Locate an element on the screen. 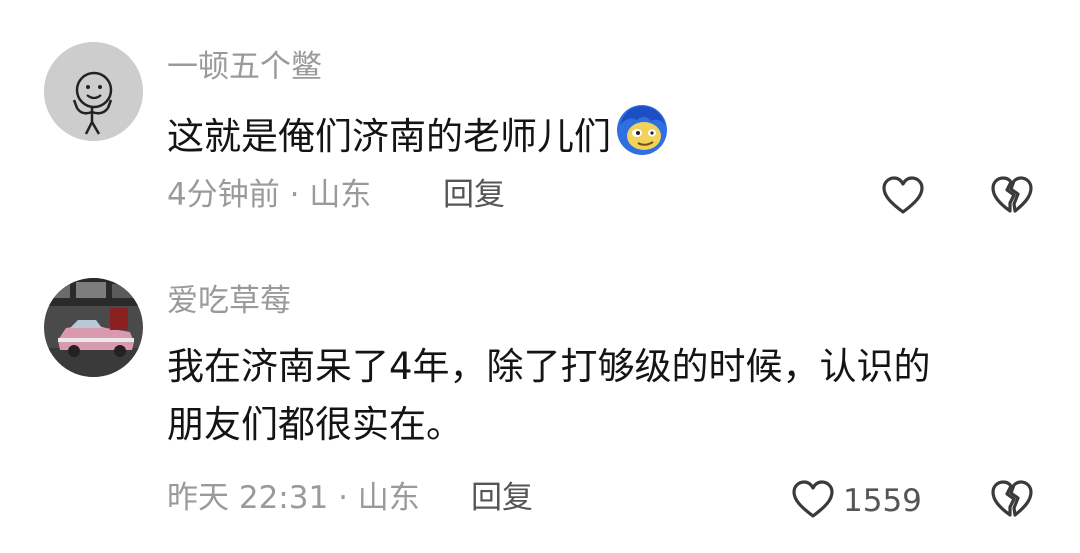 The height and width of the screenshot is (553, 1080). blue-hair-face-emoji-icon is located at coordinates (642, 138).